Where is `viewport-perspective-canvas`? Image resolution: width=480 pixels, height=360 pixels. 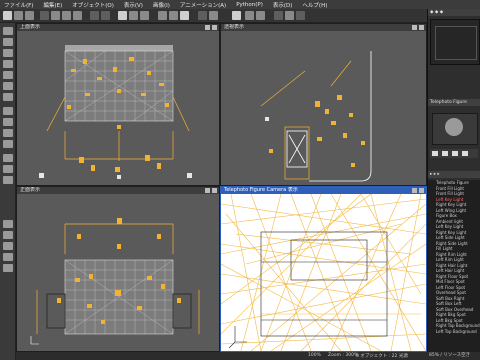 viewport-perspective-canvas is located at coordinates (316, 116).